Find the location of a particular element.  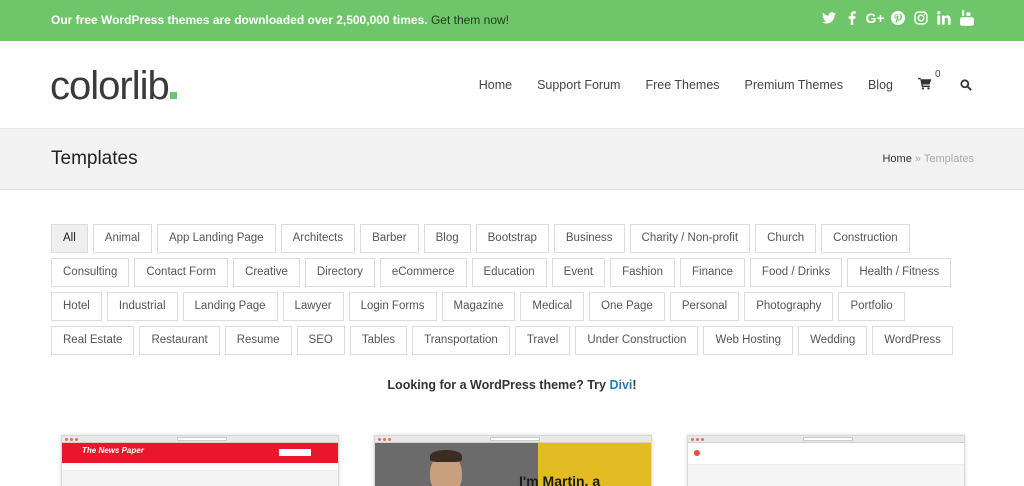

search-icon is located at coordinates (966, 85).